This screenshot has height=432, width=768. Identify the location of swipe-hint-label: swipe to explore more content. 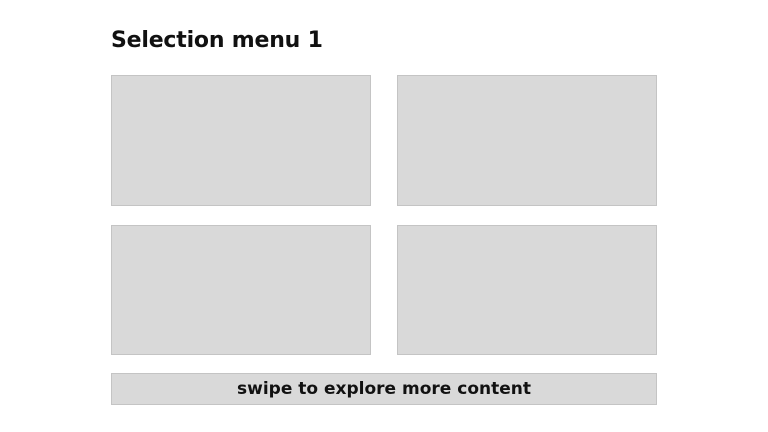
(384, 389).